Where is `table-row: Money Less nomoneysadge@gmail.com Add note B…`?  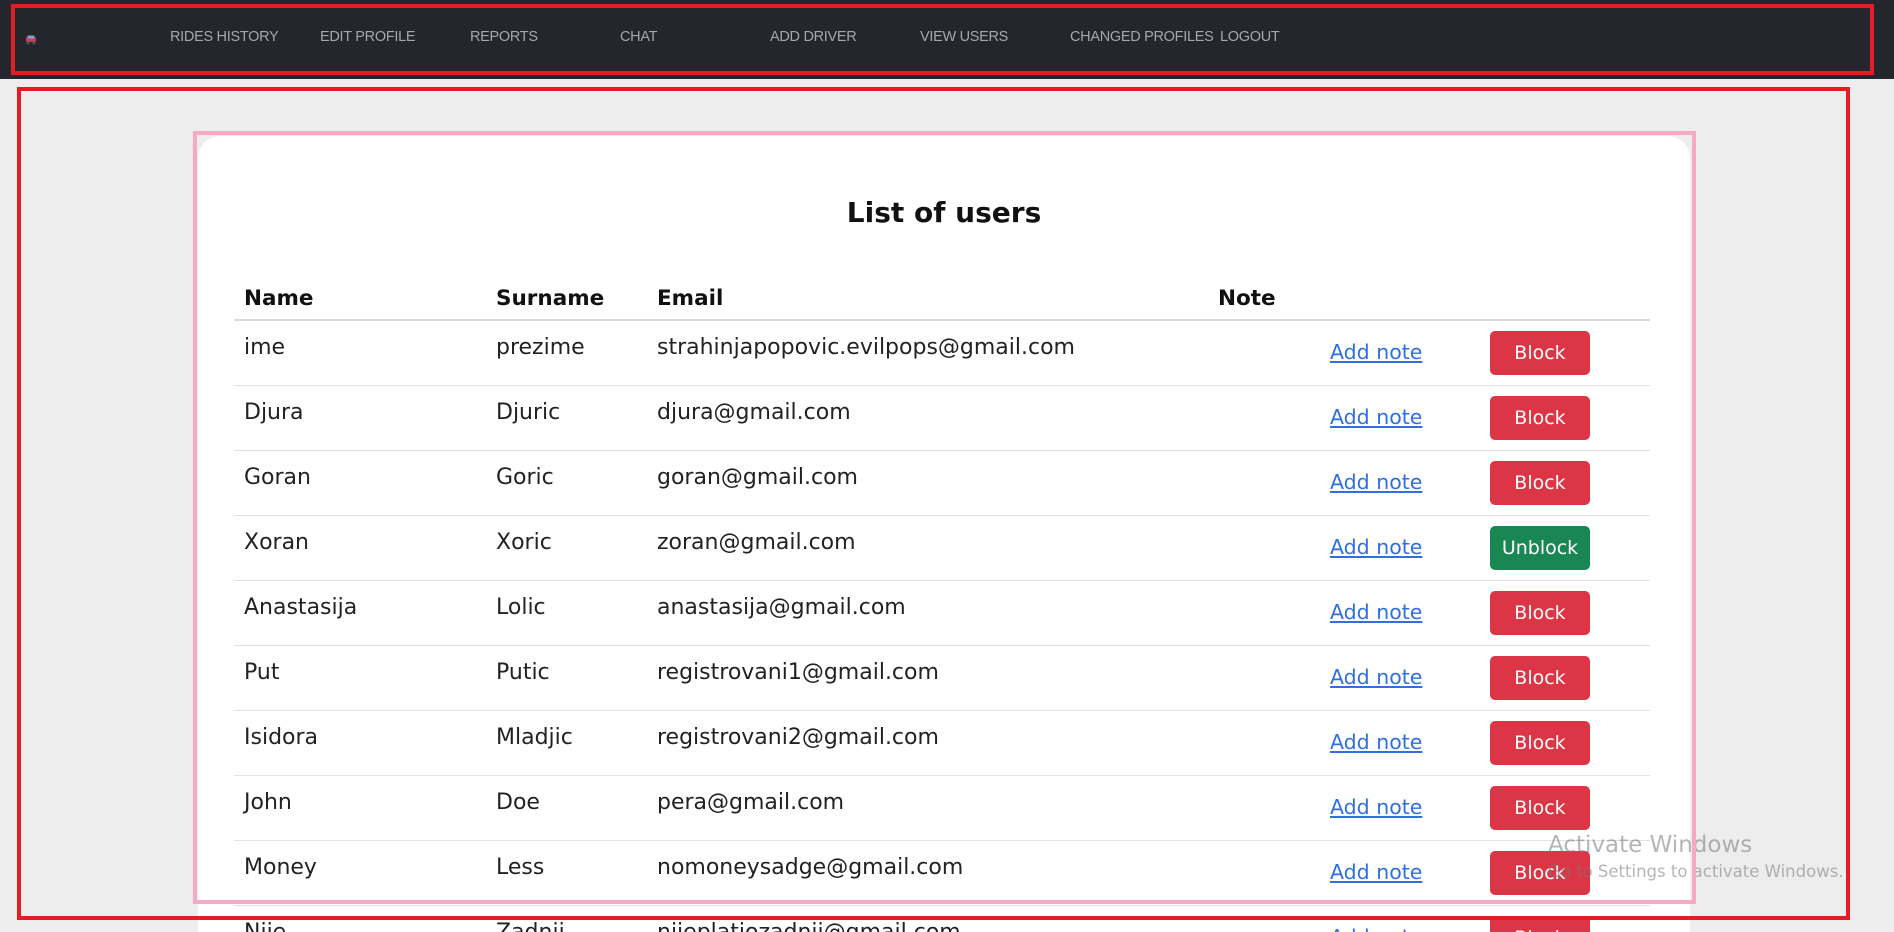
table-row: Money Less nomoneysadge@gmail.com Add note B… is located at coordinates (942, 873).